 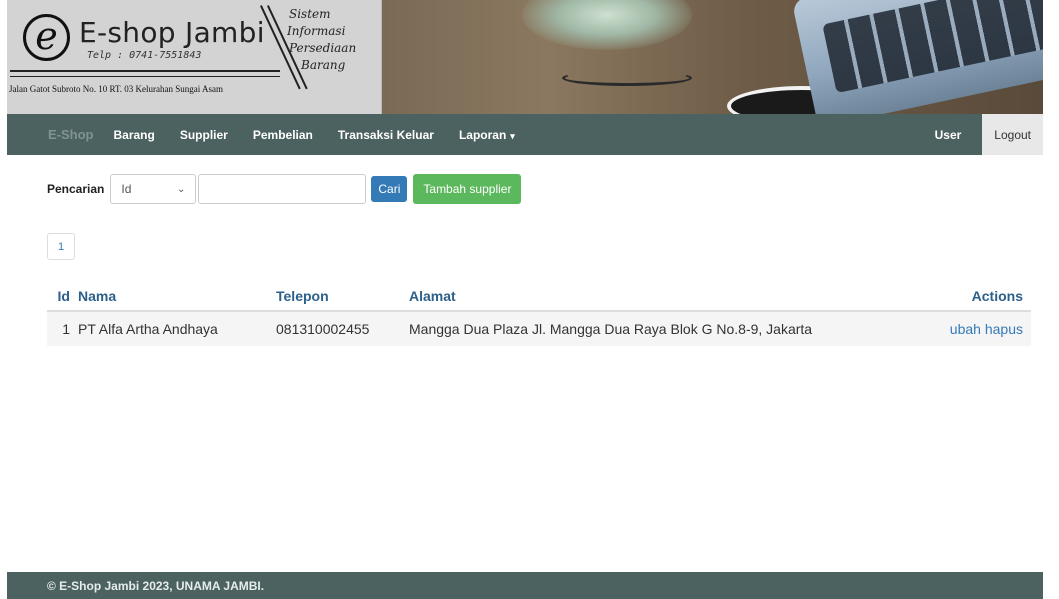 I want to click on header-id: Id, so click(x=63, y=295).